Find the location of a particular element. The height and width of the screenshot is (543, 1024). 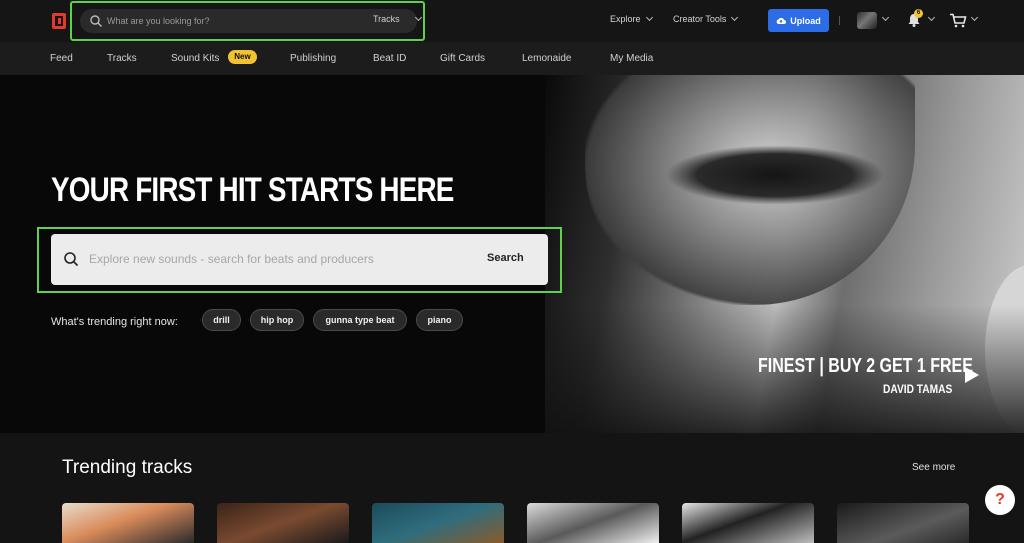

search-category-select: Tracks is located at coordinates (386, 19).